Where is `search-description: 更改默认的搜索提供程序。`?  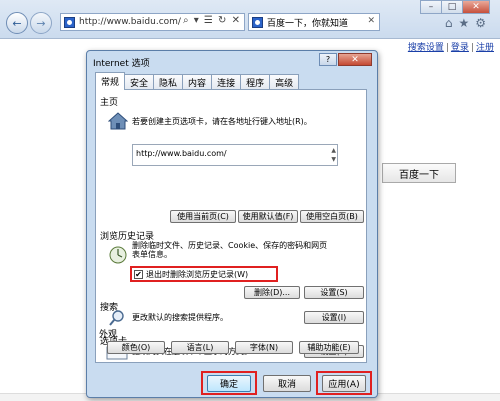 search-description: 更改默认的搜索提供程序。 is located at coordinates (180, 317).